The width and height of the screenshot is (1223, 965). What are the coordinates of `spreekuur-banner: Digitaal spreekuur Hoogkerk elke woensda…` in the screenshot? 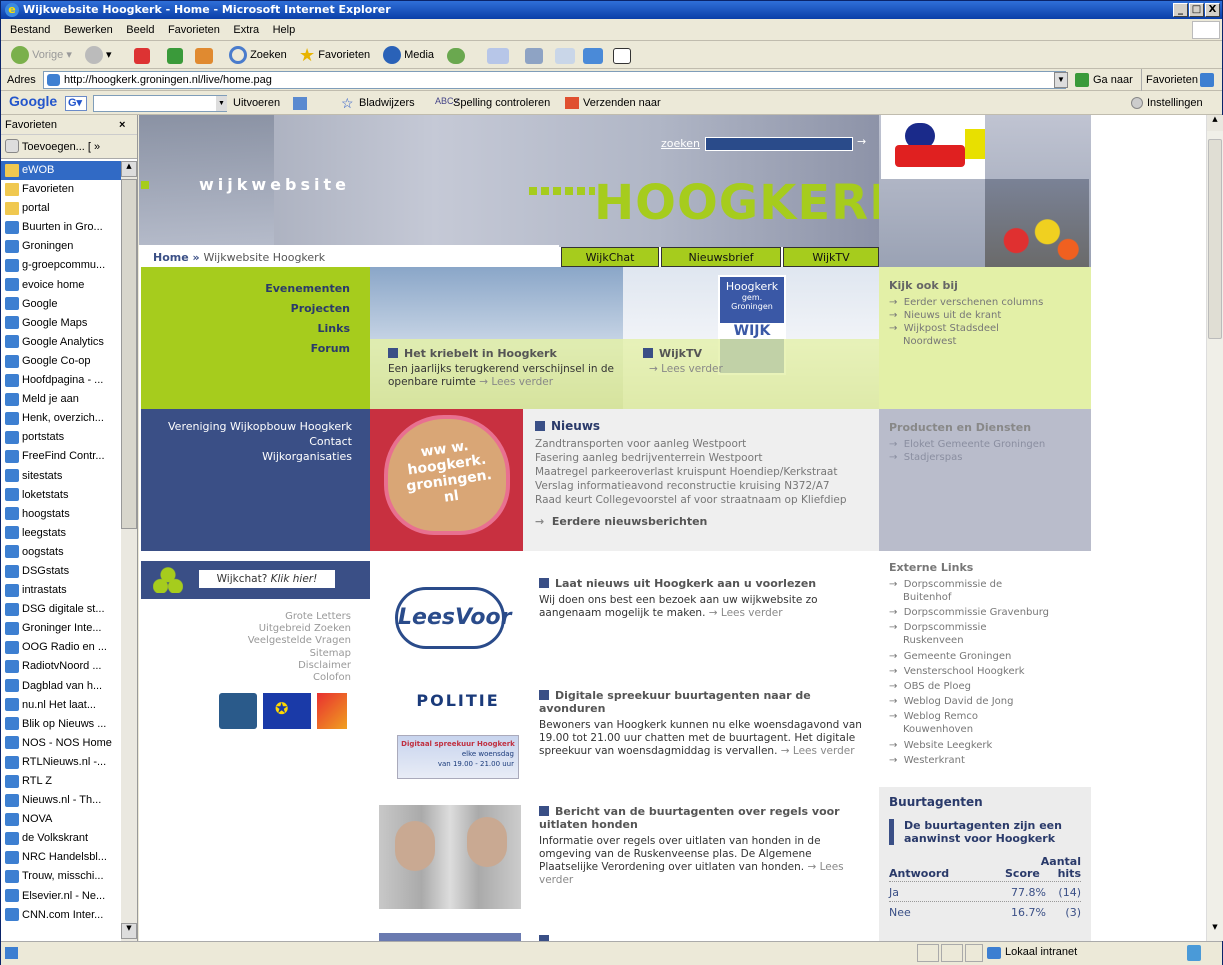 It's located at (458, 757).